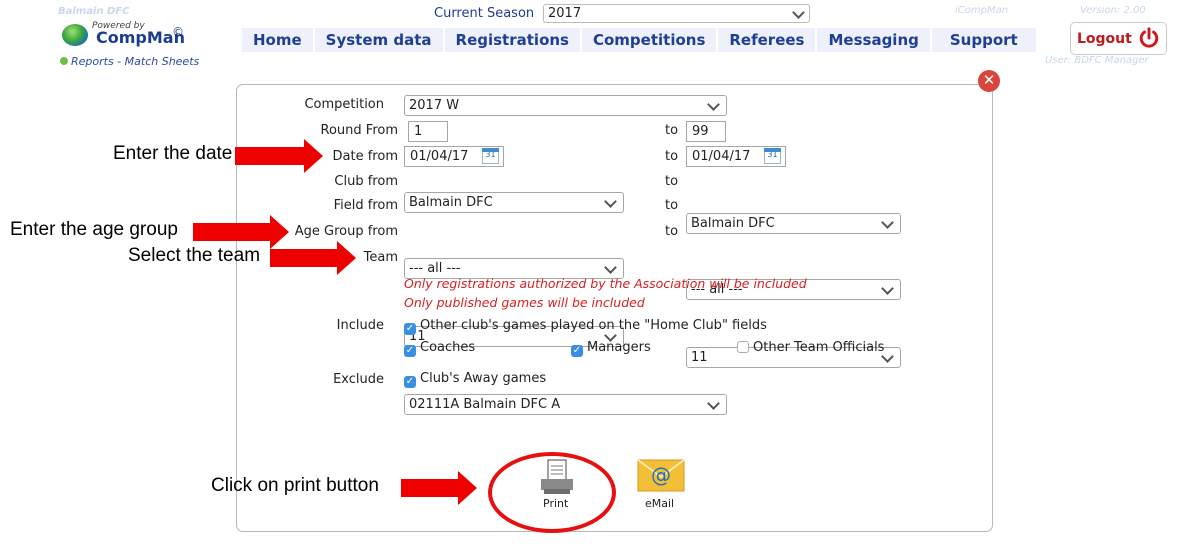 This screenshot has height=553, width=1193. I want to click on annotation-enter-date: Enter the date, so click(173, 153).